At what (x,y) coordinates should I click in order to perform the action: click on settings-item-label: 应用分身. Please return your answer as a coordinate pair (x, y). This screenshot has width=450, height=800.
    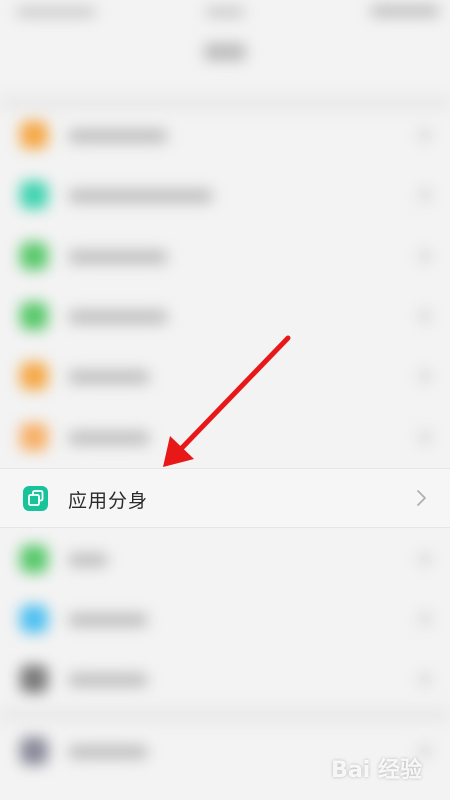
    Looking at the image, I should click on (108, 501).